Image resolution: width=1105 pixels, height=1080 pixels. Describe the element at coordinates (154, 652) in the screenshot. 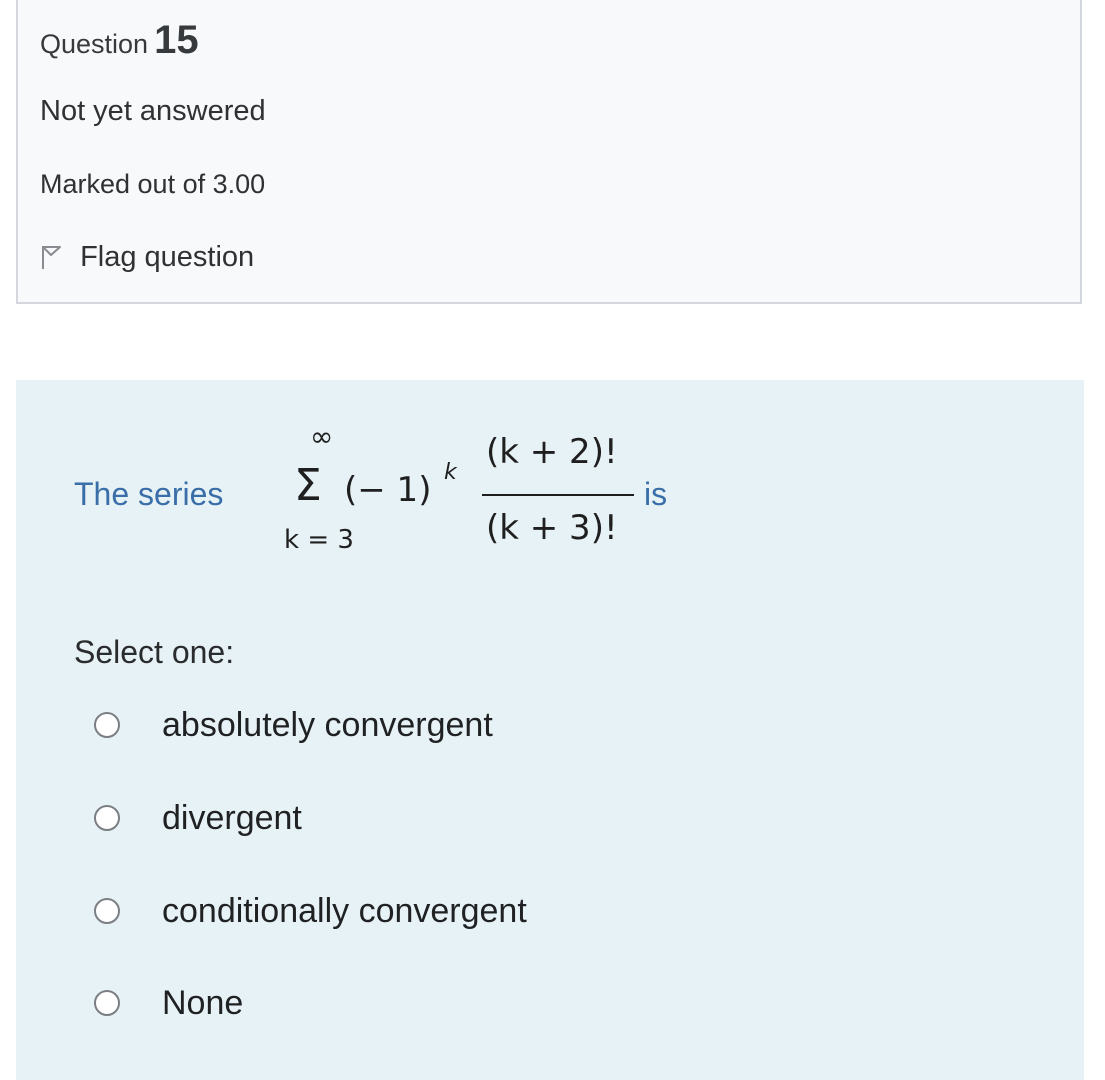

I see `select-prompt: Select one:` at that location.